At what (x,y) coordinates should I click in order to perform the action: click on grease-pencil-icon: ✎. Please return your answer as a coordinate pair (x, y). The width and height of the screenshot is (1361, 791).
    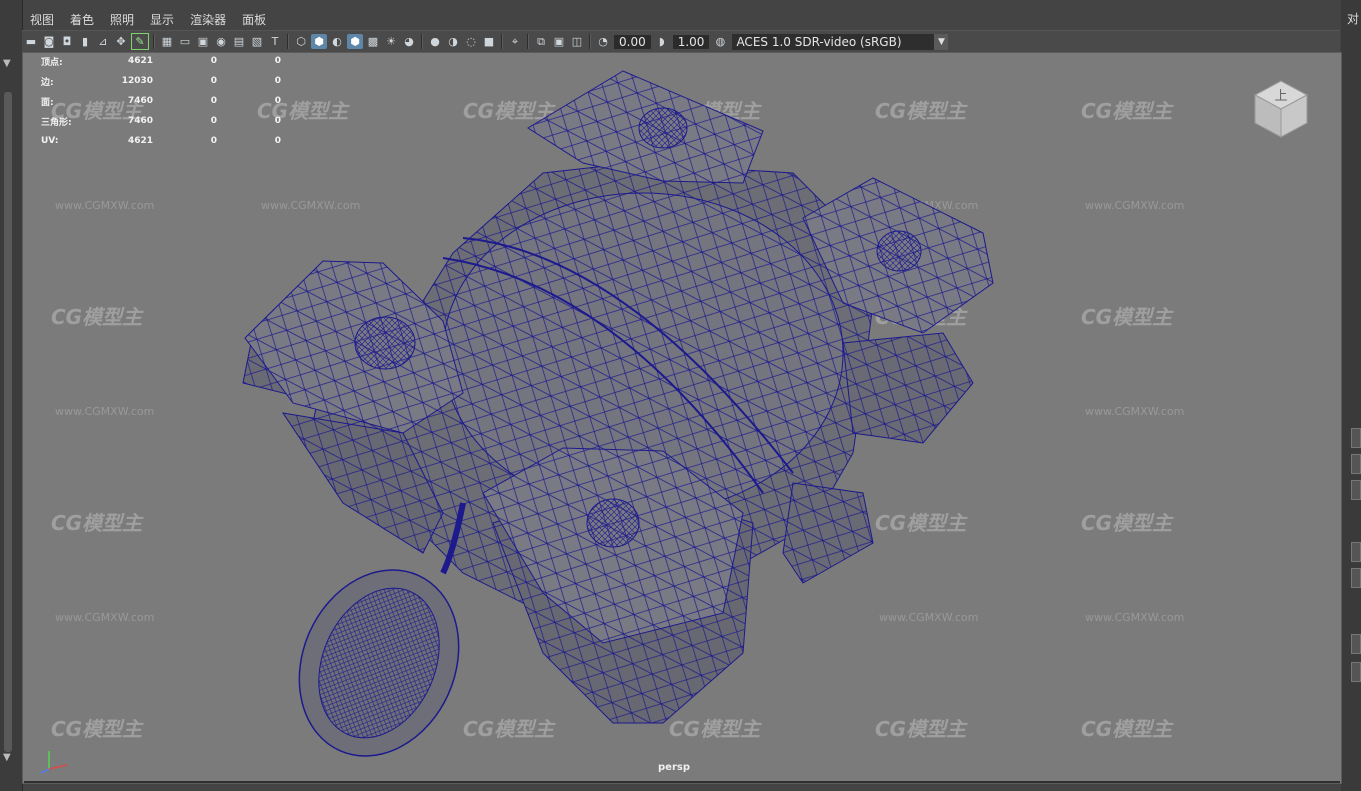
    Looking at the image, I should click on (140, 41).